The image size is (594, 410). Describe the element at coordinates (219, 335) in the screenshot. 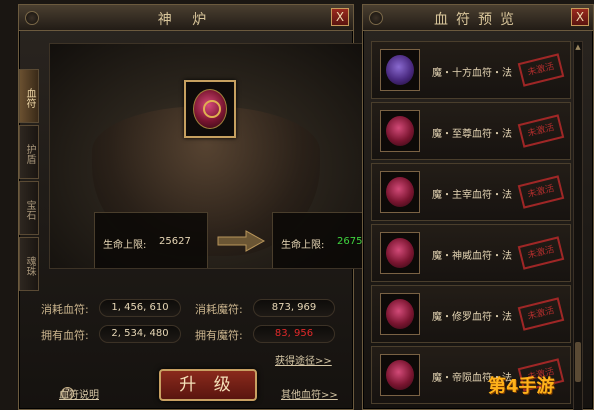

I see `owned-label: 拥有魔符:` at that location.